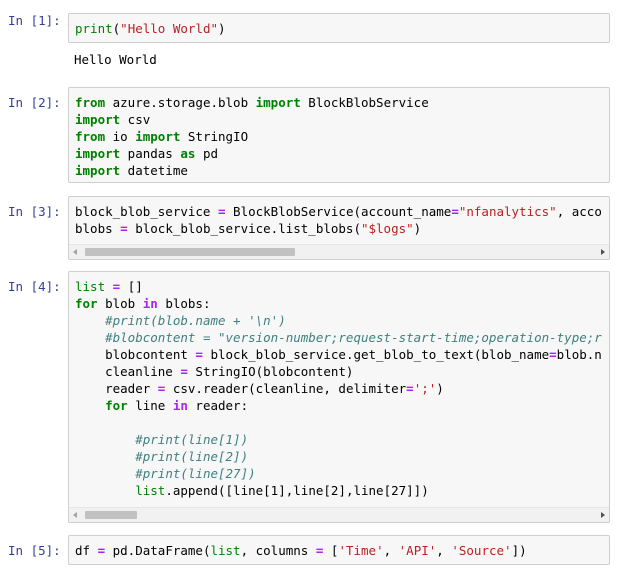 The width and height of the screenshot is (630, 569). Describe the element at coordinates (244, 228) in the screenshot. I see `code-token: block_blob_service.list_blobs(` at that location.